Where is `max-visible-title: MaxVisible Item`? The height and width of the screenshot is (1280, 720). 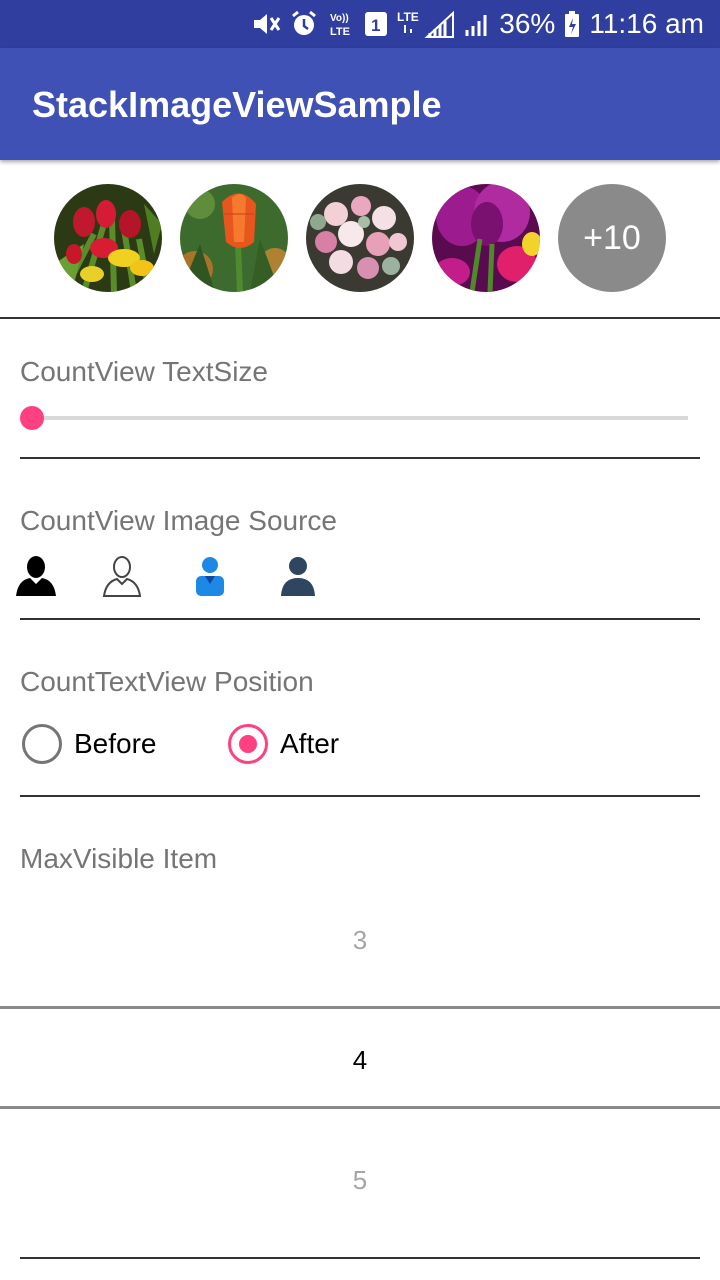 max-visible-title: MaxVisible Item is located at coordinates (119, 858).